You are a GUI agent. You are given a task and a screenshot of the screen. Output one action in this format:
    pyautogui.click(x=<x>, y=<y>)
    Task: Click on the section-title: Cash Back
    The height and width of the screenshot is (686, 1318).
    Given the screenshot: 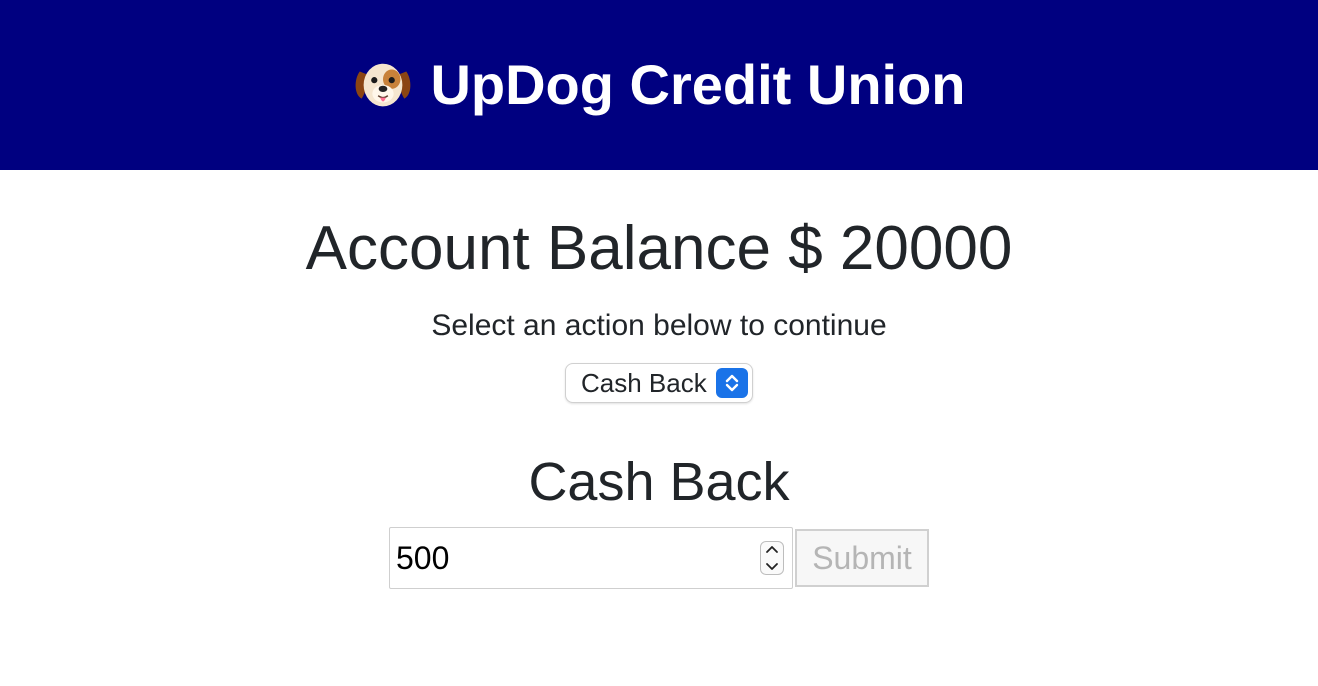 What is the action you would take?
    pyautogui.click(x=659, y=482)
    